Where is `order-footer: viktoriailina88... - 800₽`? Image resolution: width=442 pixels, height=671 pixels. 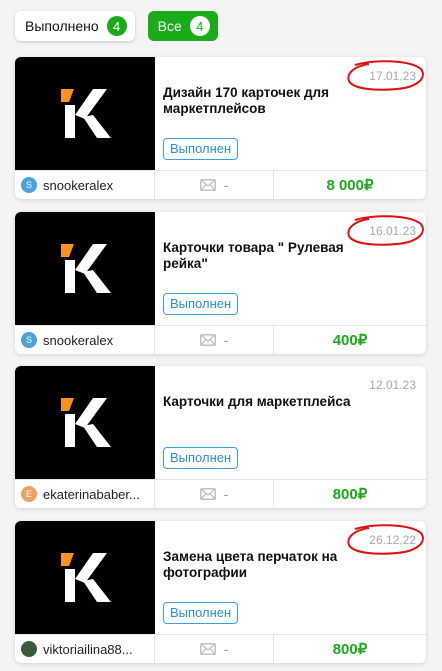 order-footer: viktoriailina88... - 800₽ is located at coordinates (220, 648).